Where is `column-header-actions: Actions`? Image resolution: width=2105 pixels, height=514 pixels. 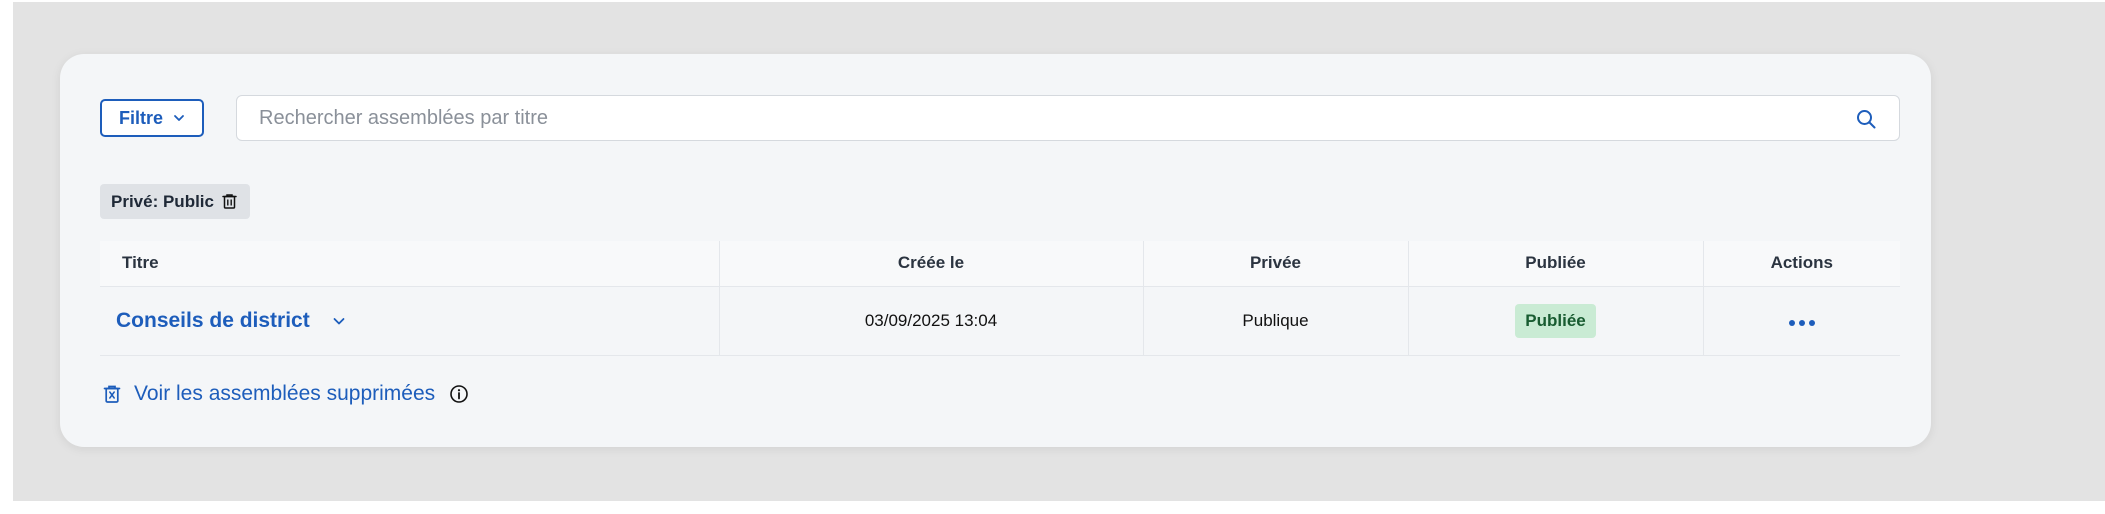 column-header-actions: Actions is located at coordinates (1801, 264).